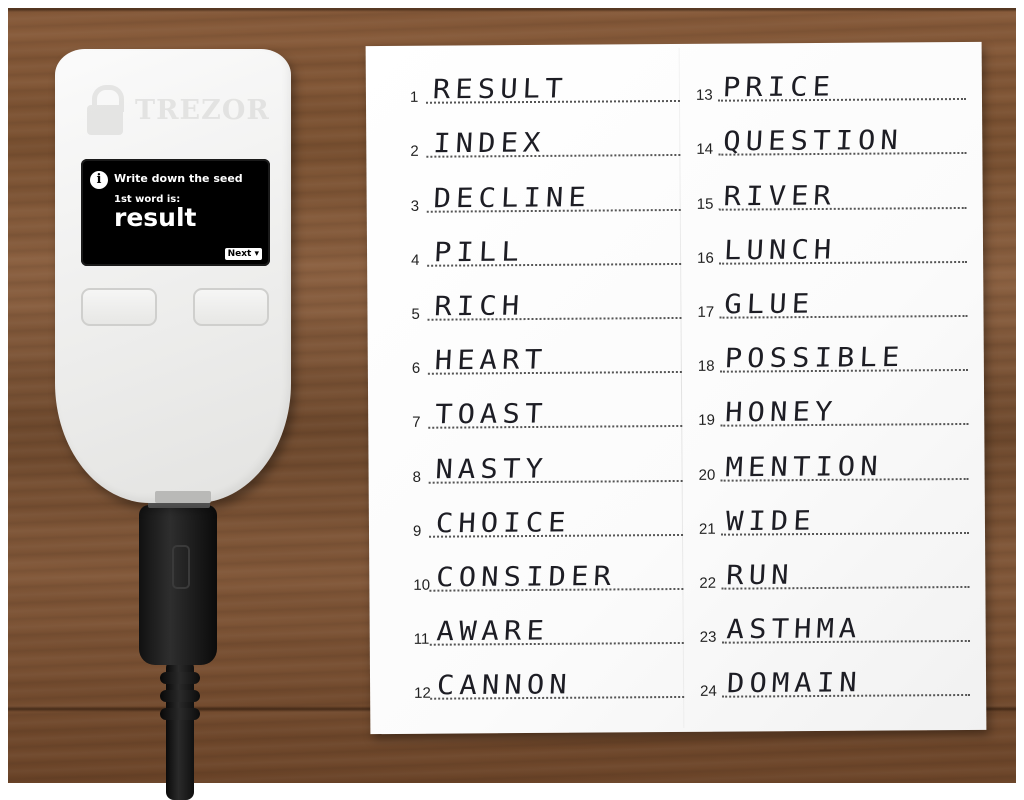  I want to click on seed-row: 11 AWARE, so click(548, 628).